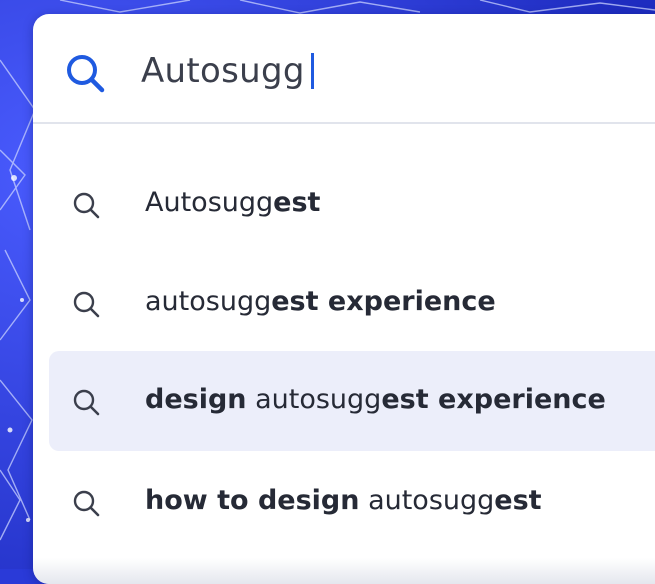 The width and height of the screenshot is (655, 584). What do you see at coordinates (223, 71) in the screenshot?
I see `search-query: Autosugg` at bounding box center [223, 71].